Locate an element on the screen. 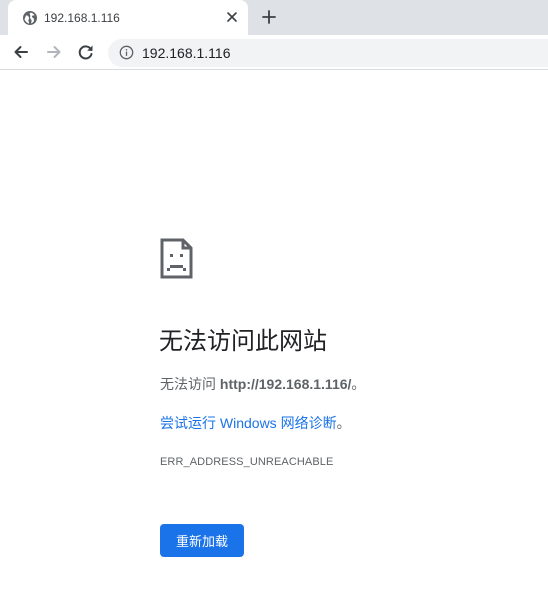 This screenshot has height=615, width=548. browser-tab: 192.168.1.116 is located at coordinates (128, 17).